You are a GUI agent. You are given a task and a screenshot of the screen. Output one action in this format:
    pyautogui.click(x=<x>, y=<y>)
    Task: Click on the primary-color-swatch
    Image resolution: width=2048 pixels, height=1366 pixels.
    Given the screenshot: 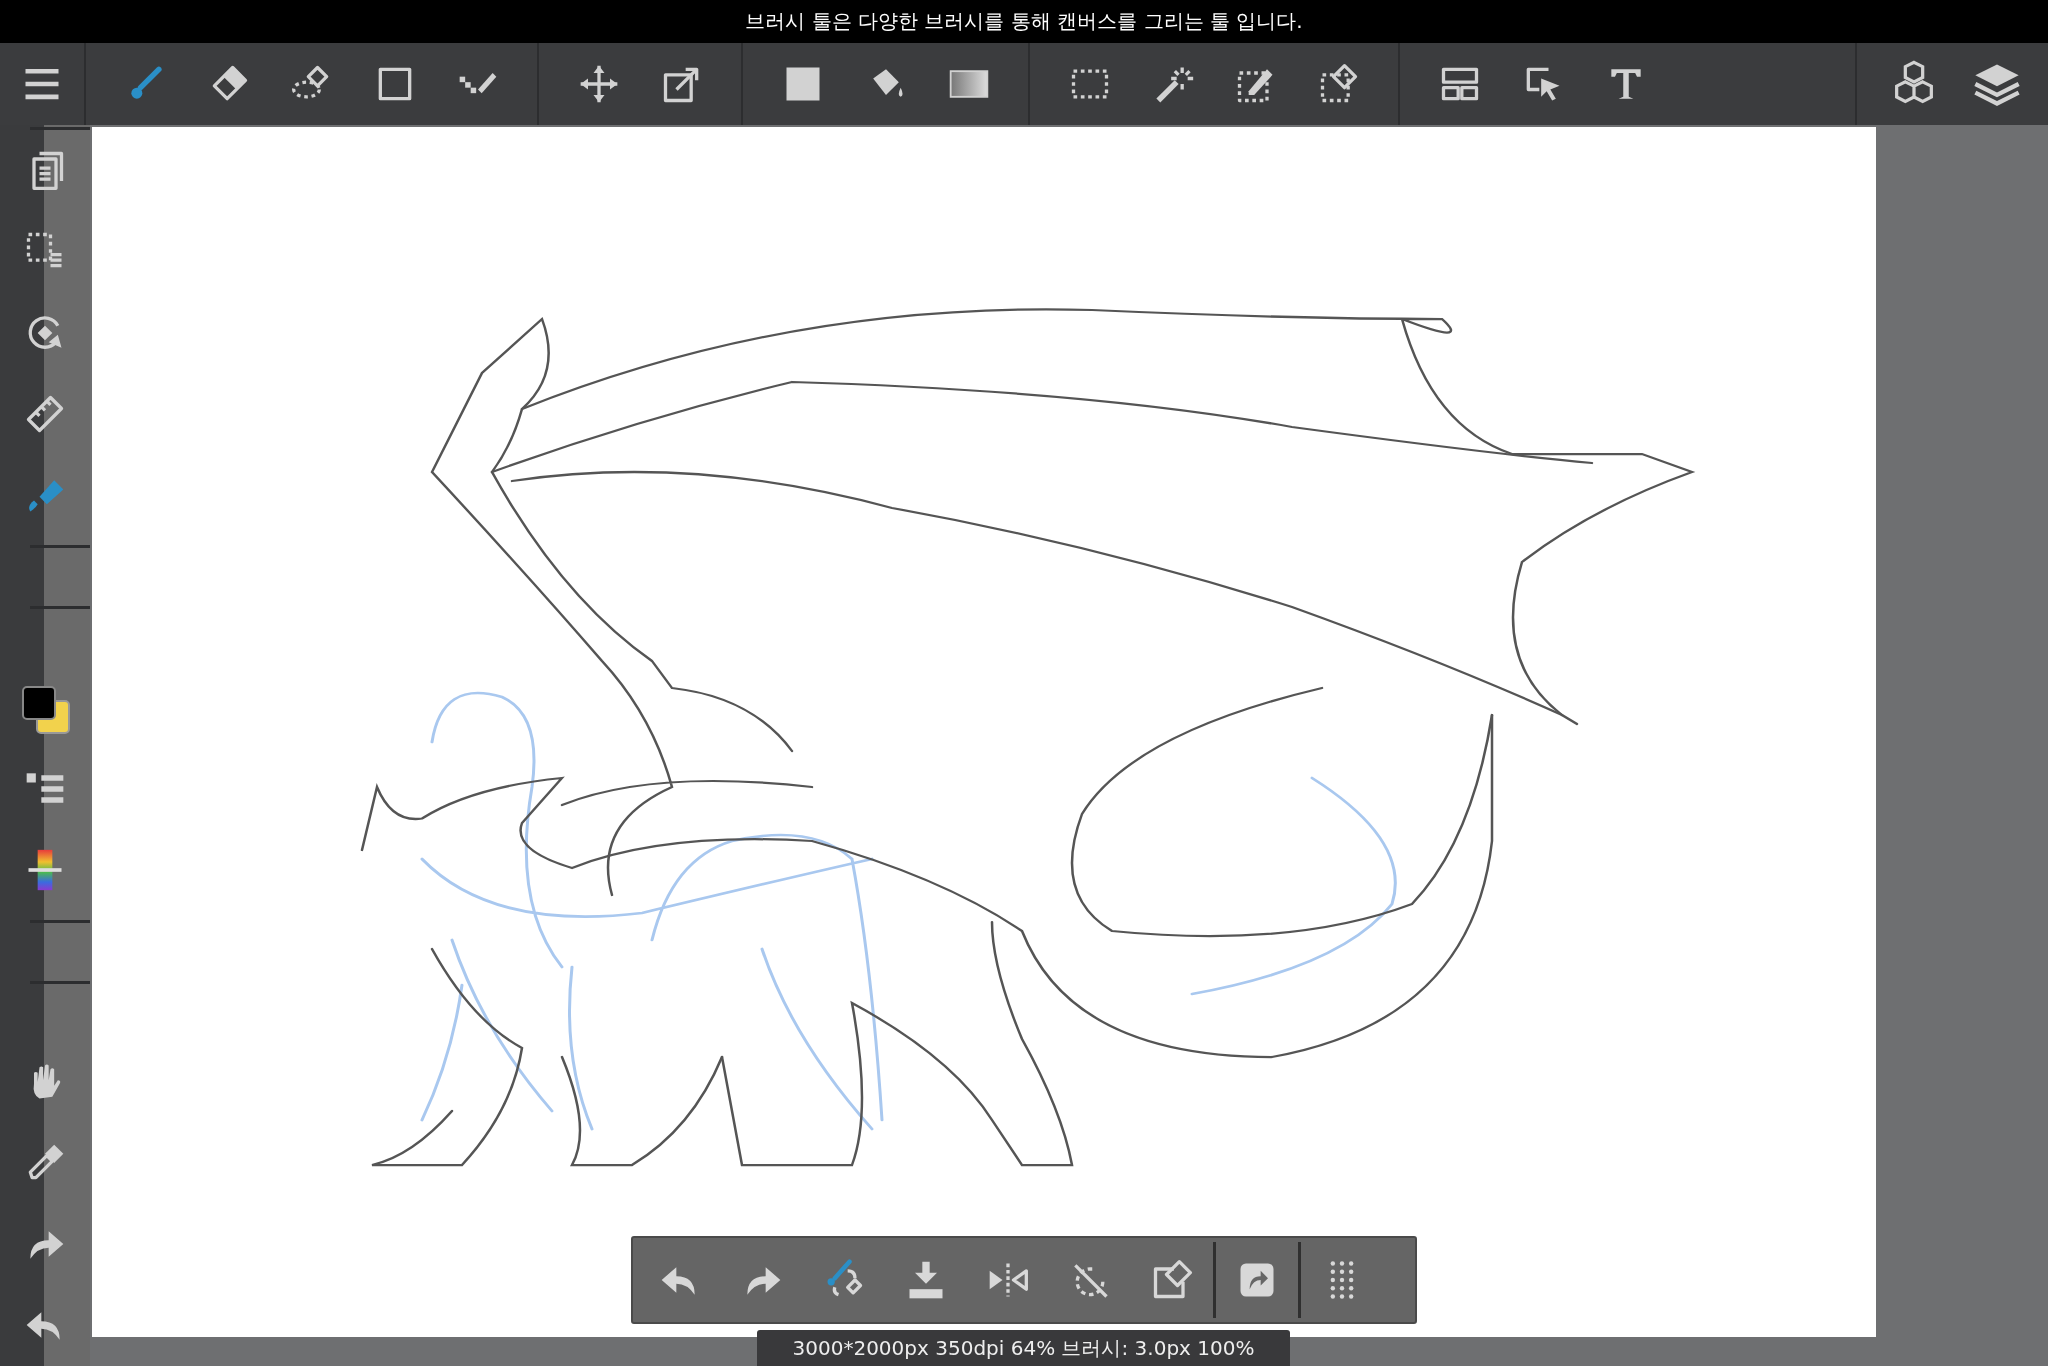 What is the action you would take?
    pyautogui.click(x=39, y=702)
    